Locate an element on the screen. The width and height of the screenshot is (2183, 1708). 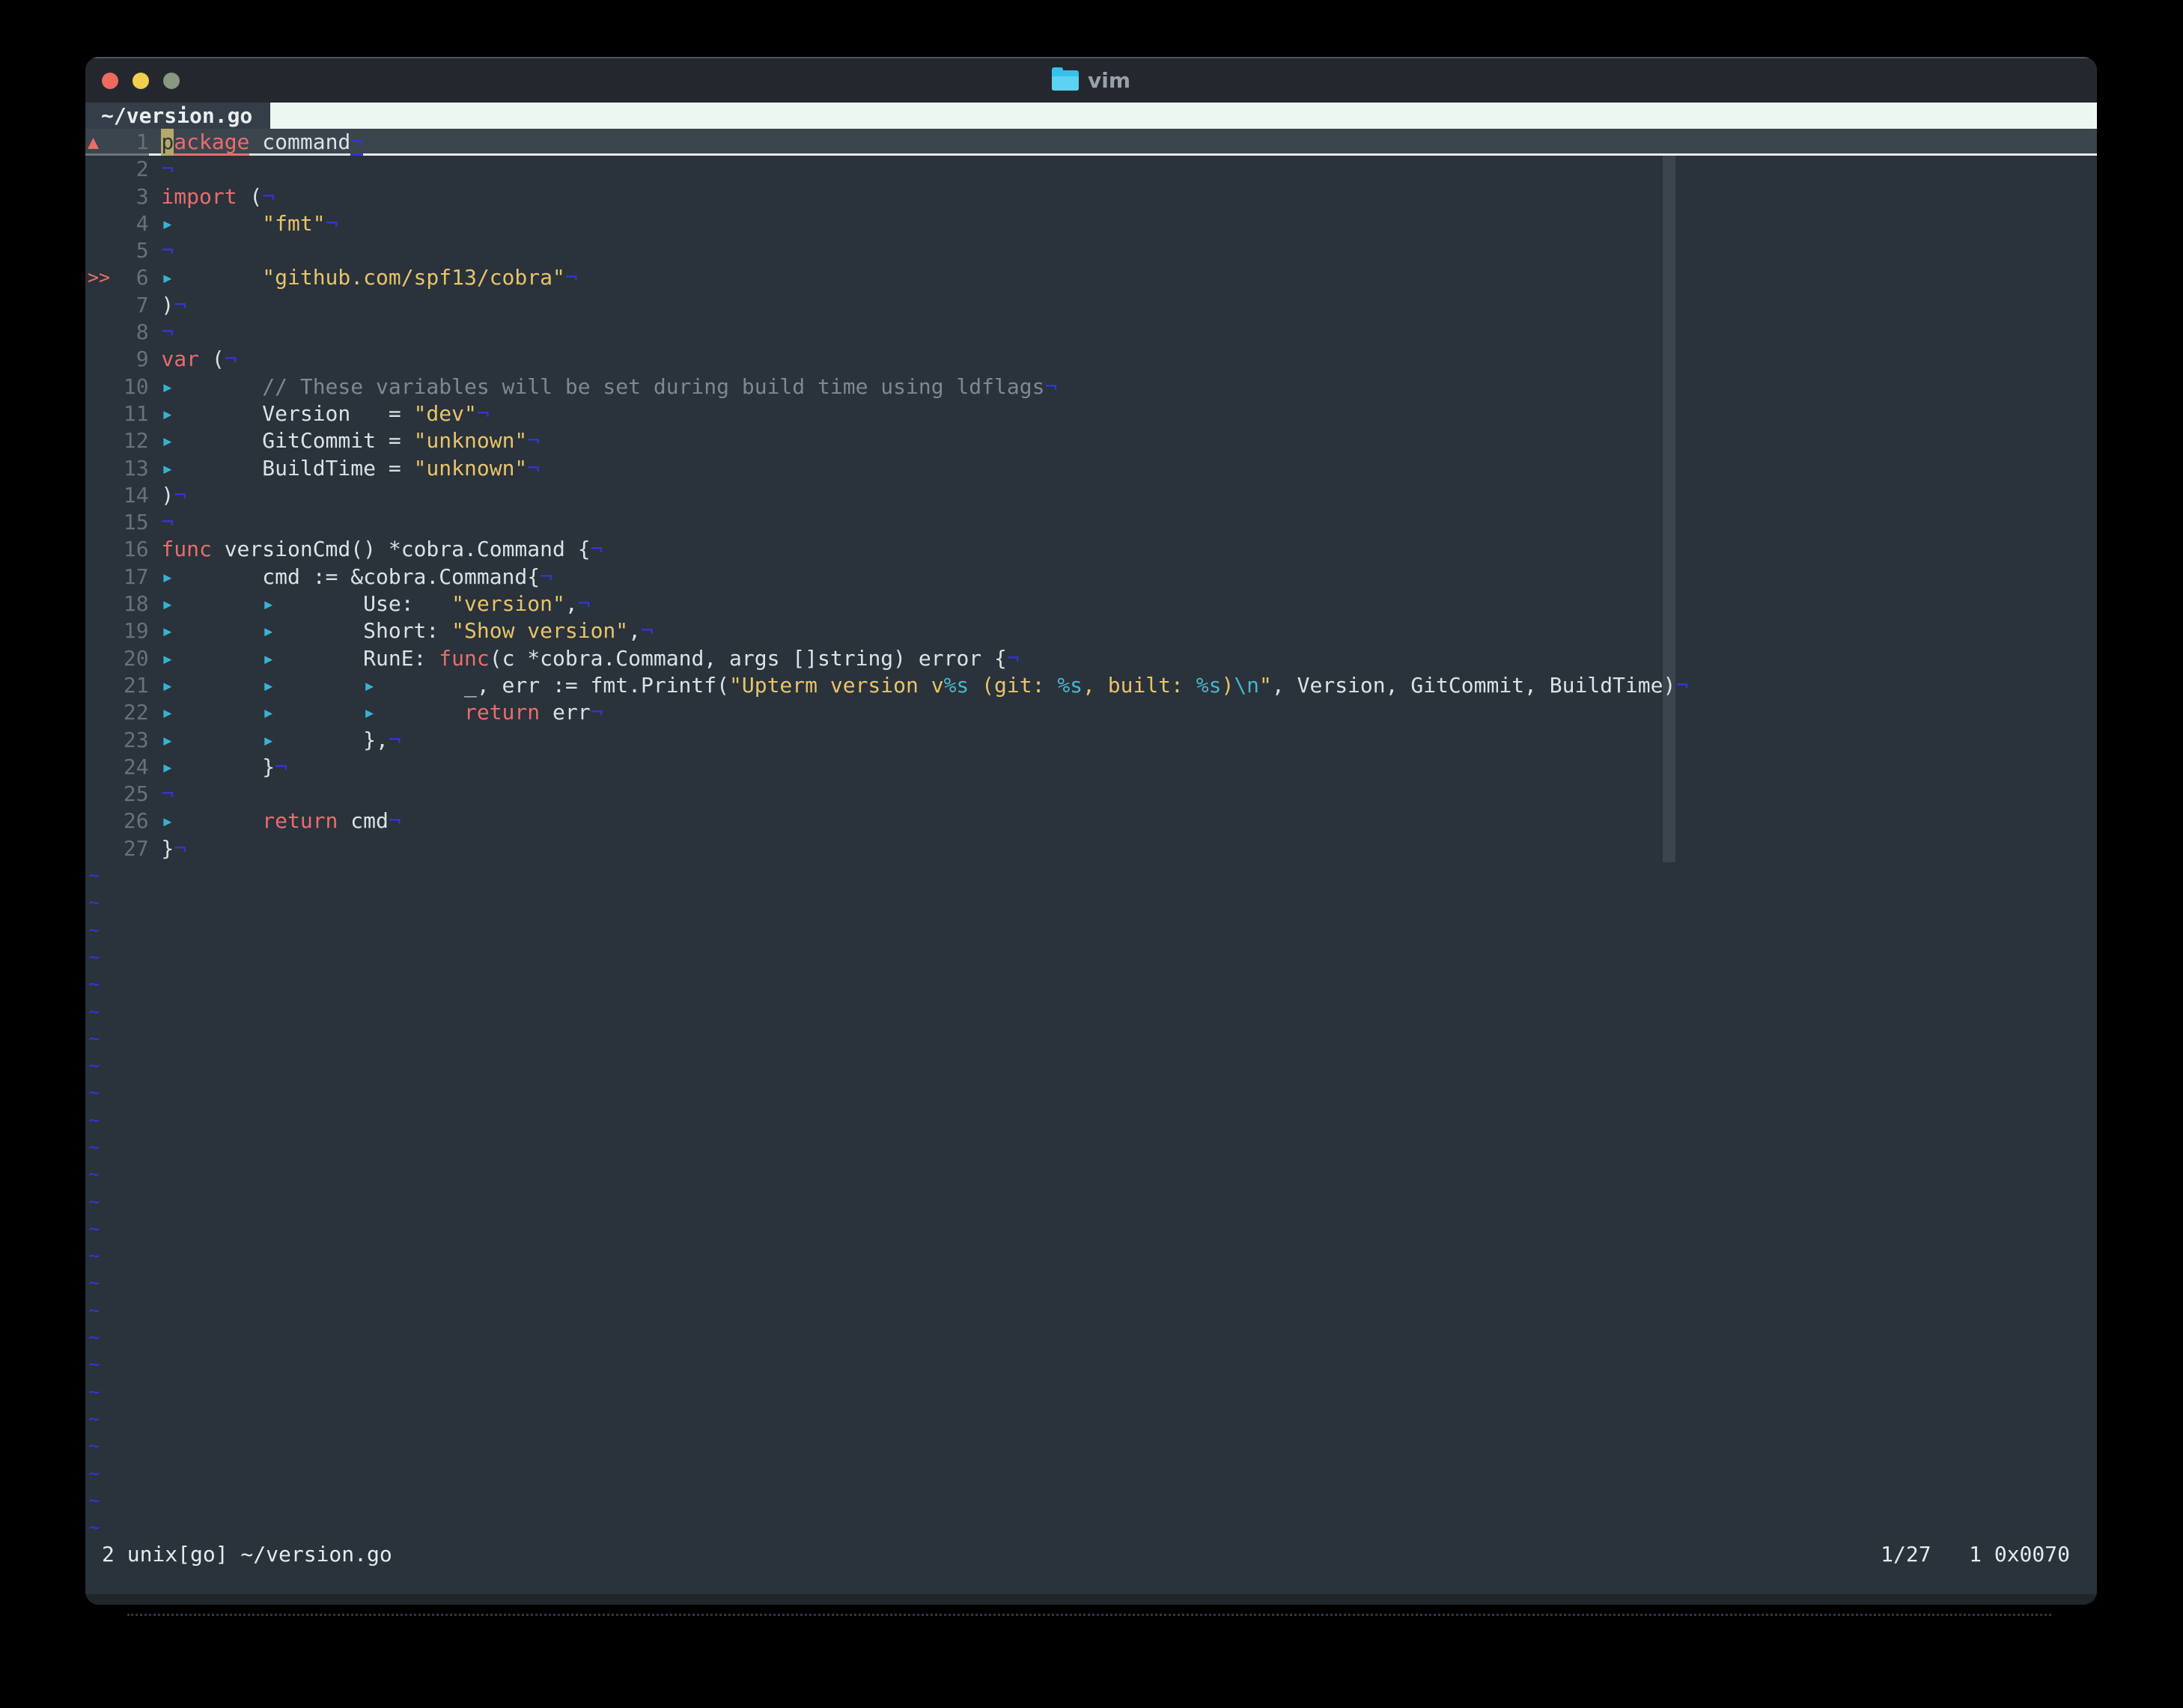
code-line-2: 2 ¬ is located at coordinates (1091, 169).